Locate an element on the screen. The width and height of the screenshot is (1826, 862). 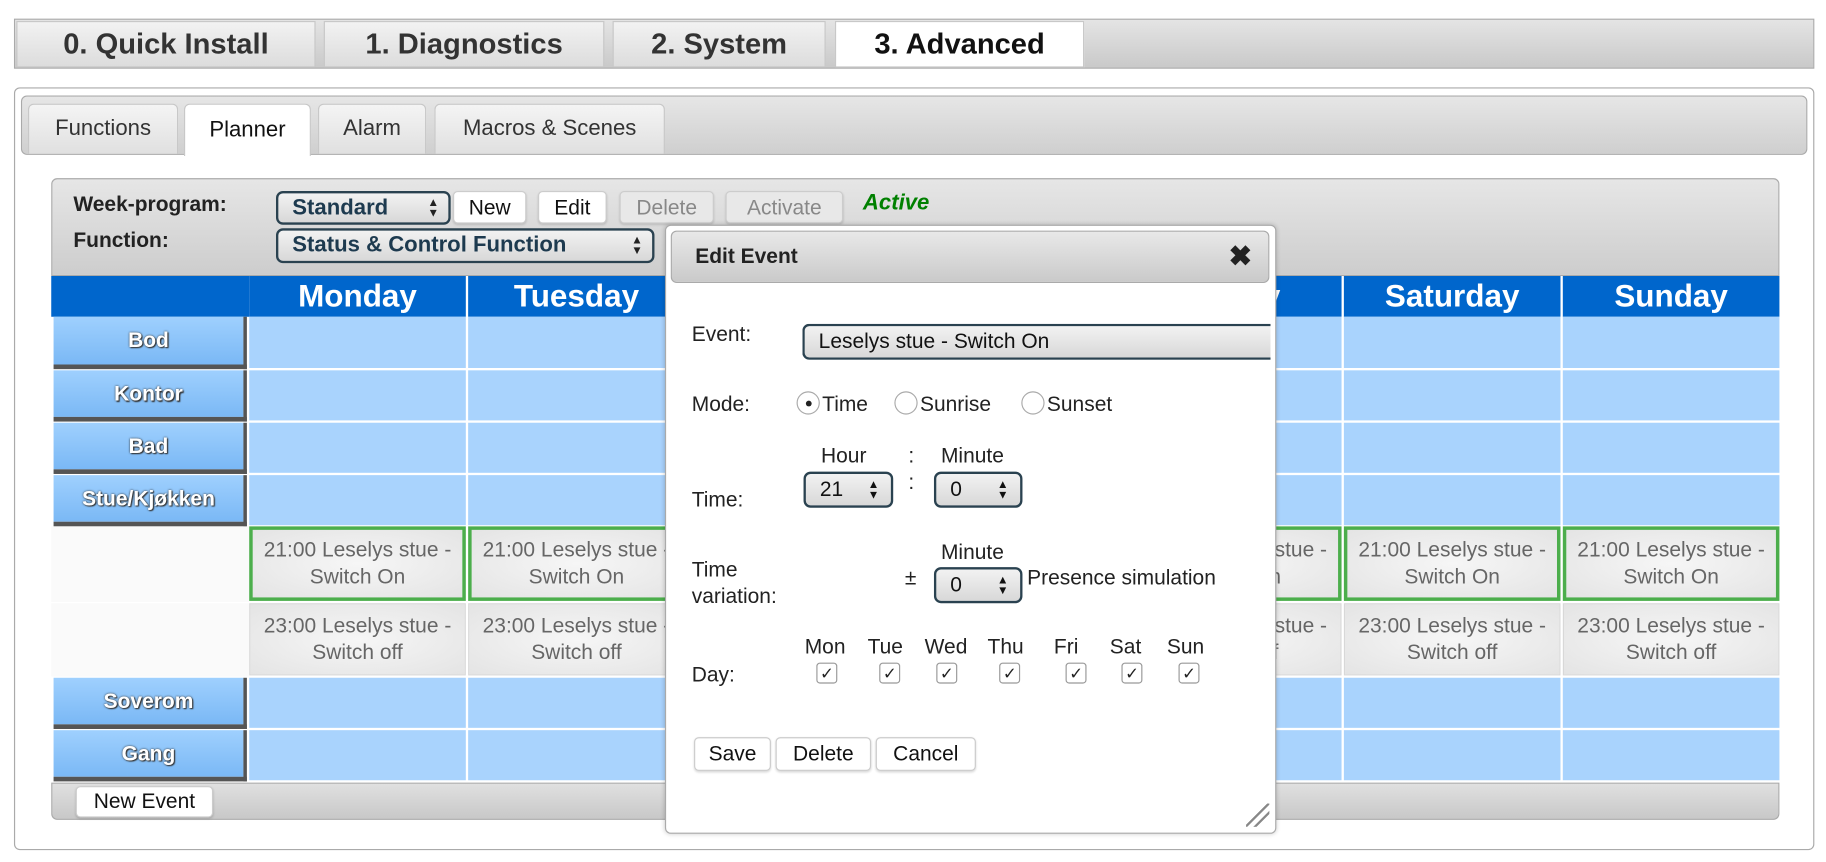
resize-handle-icon is located at coordinates (1258, 815).